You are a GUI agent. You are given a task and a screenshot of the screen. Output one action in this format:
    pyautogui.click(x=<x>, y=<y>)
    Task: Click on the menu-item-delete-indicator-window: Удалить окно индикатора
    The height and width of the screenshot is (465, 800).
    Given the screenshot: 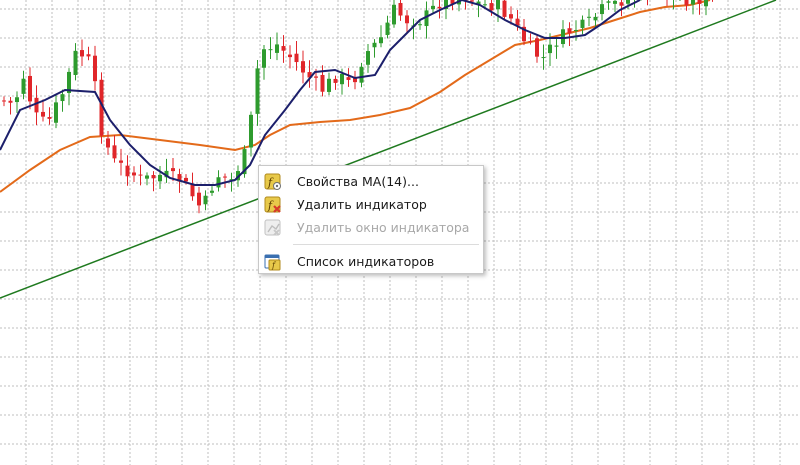 What is the action you would take?
    pyautogui.click(x=371, y=227)
    